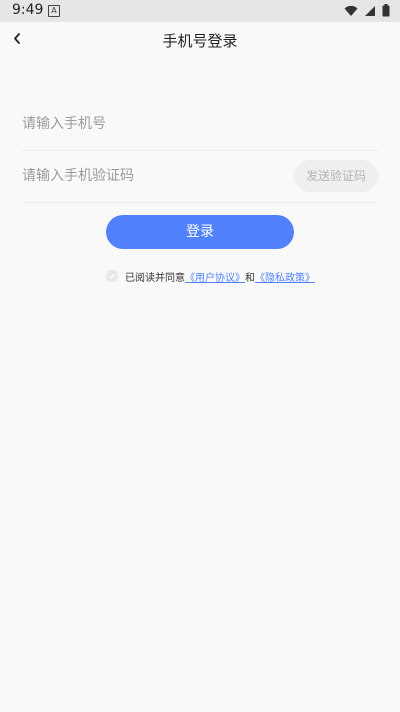 The height and width of the screenshot is (712, 400). I want to click on phone-field, so click(200, 124).